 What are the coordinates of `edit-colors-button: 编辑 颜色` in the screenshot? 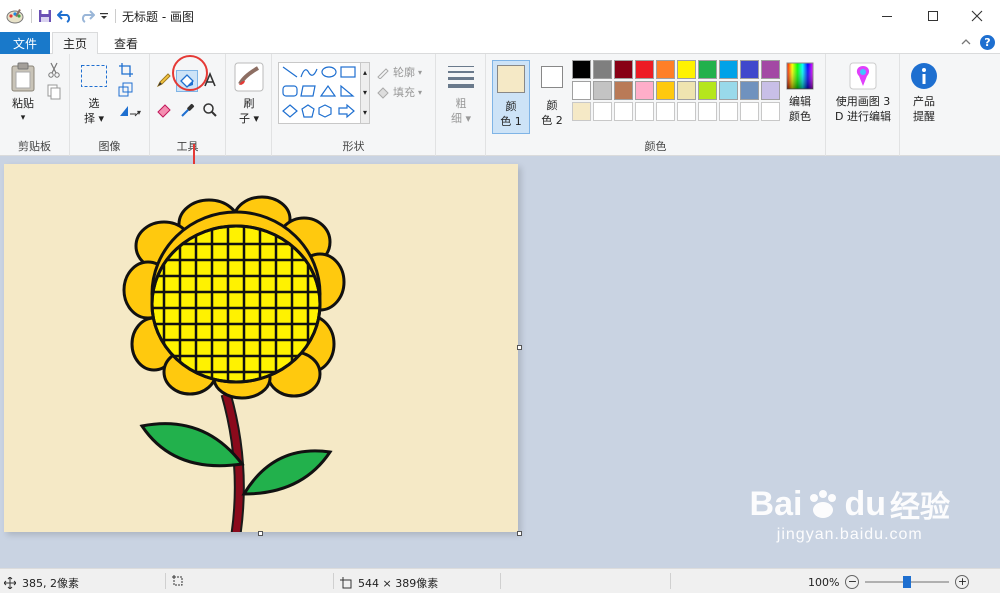 It's located at (800, 93).